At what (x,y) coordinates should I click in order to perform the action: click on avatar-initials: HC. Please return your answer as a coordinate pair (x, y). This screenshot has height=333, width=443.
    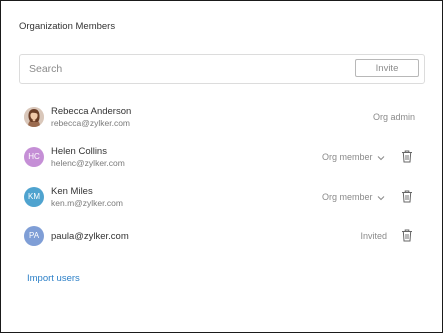
    Looking at the image, I should click on (34, 156).